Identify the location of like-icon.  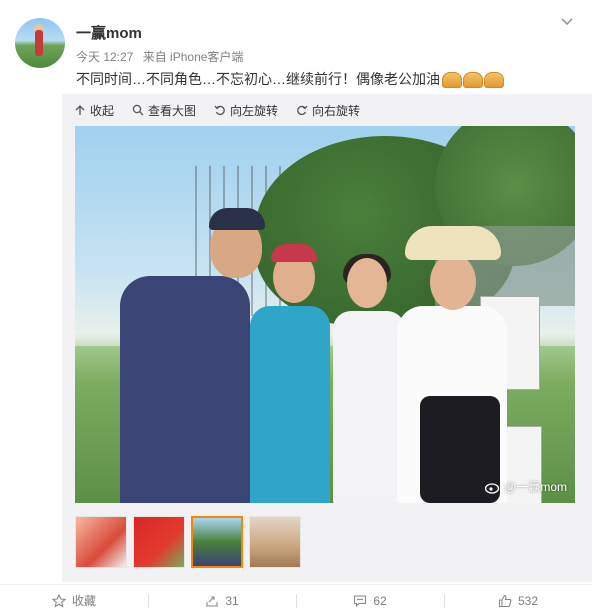
(505, 600).